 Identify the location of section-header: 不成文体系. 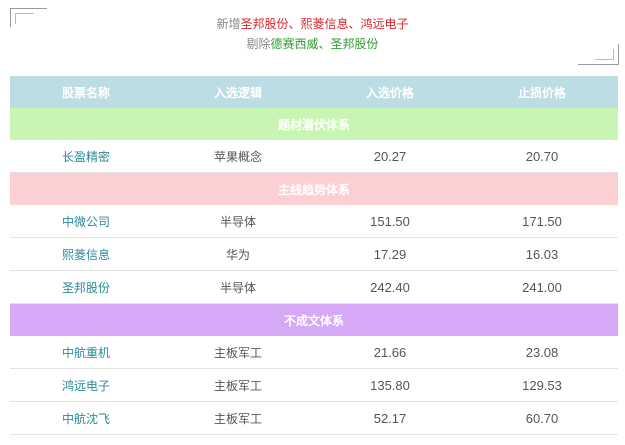
(314, 320).